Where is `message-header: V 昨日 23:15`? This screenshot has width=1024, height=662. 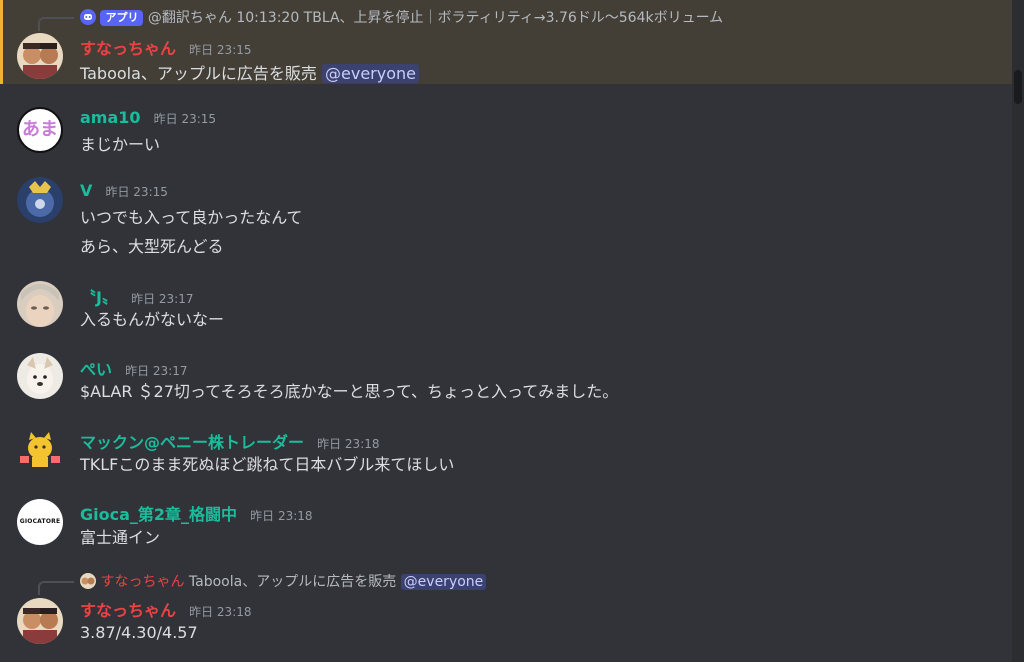 message-header: V 昨日 23:15 is located at coordinates (124, 190).